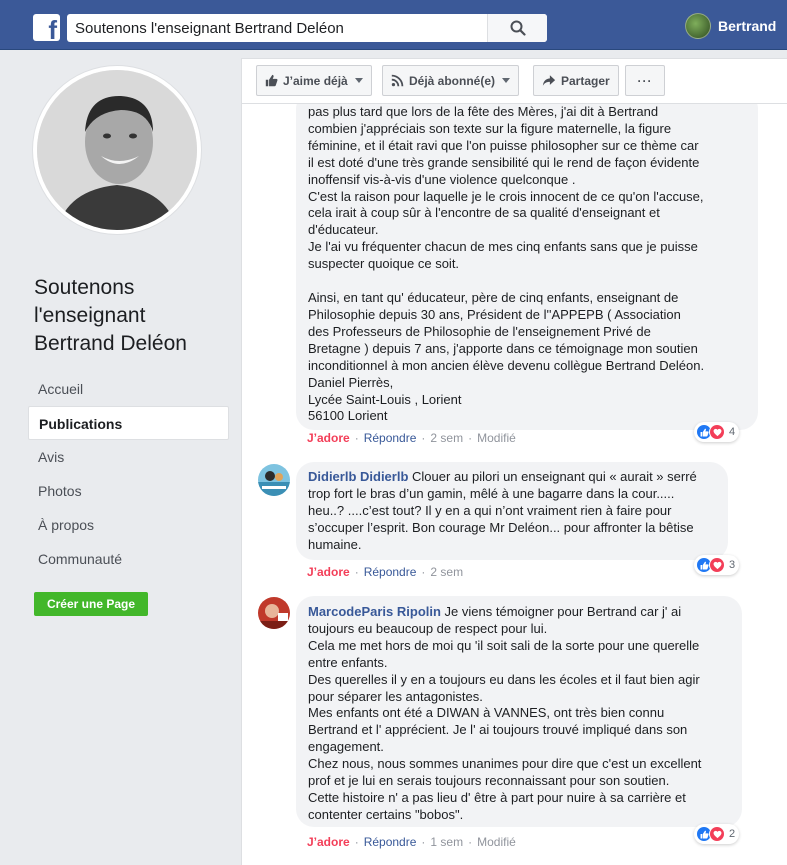  I want to click on page-action-bar: J’aime déjà Déjà abonné(e) Partager ···, so click(514, 81).